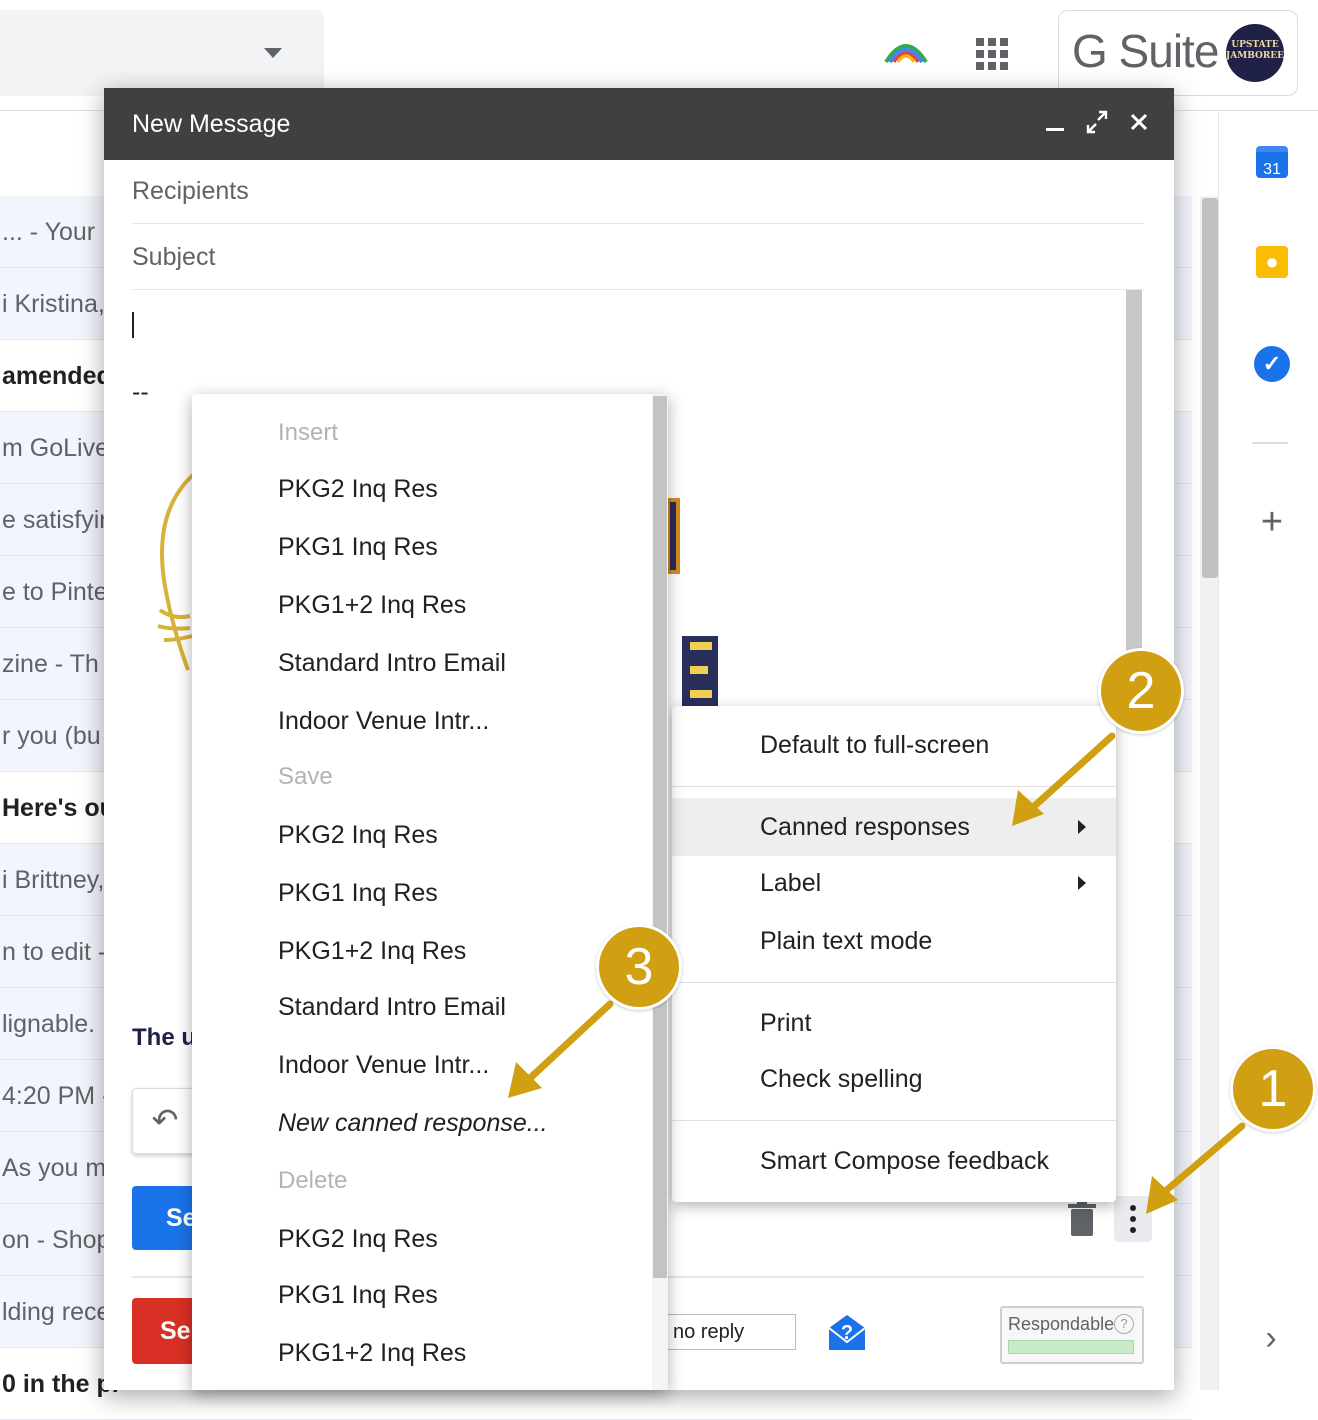 The width and height of the screenshot is (1318, 1420). What do you see at coordinates (1271, 1338) in the screenshot?
I see `expand-side-panel-chevron-icon: ›` at bounding box center [1271, 1338].